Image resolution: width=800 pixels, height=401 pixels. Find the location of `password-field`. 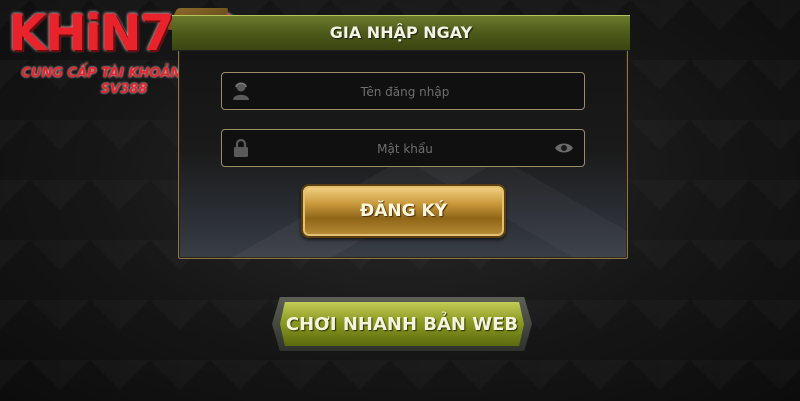

password-field is located at coordinates (404, 148).